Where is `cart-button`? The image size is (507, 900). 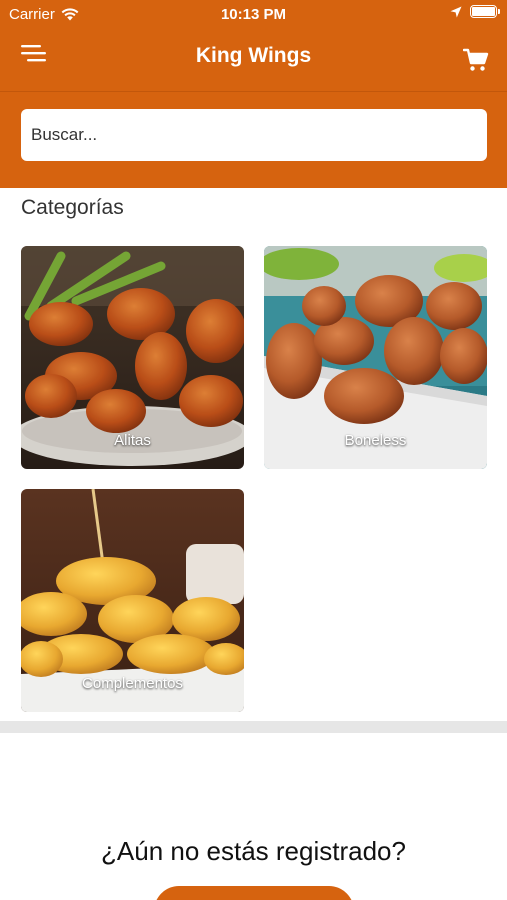 cart-button is located at coordinates (475, 60).